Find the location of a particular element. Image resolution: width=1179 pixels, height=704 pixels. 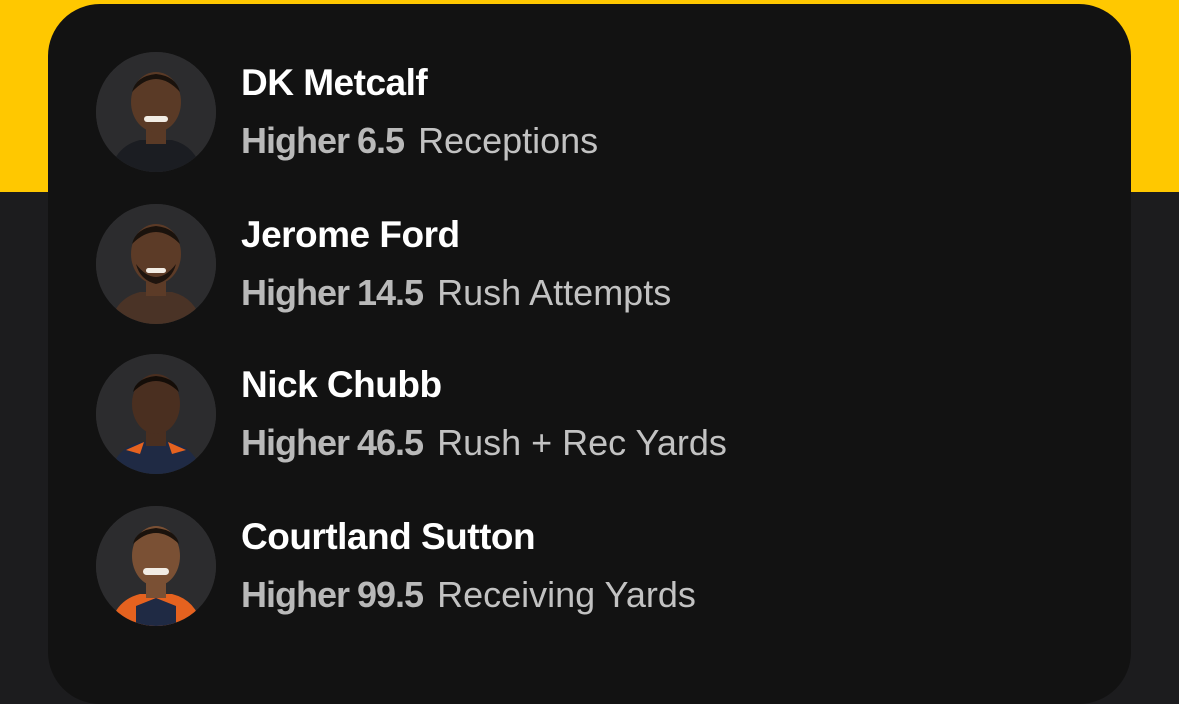

pick-stat-type: Receptions is located at coordinates (508, 140).